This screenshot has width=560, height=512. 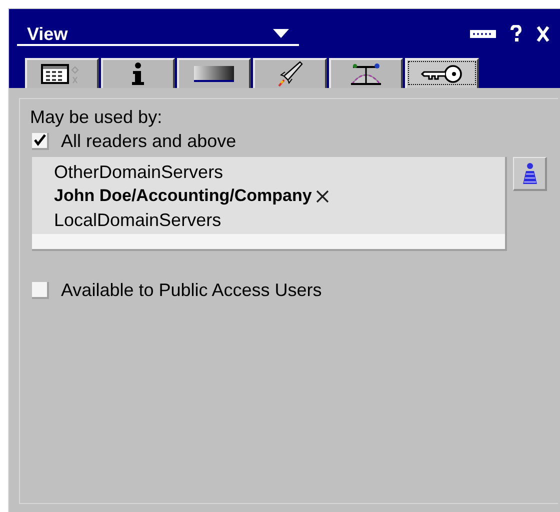 I want to click on help-icon, so click(x=516, y=33).